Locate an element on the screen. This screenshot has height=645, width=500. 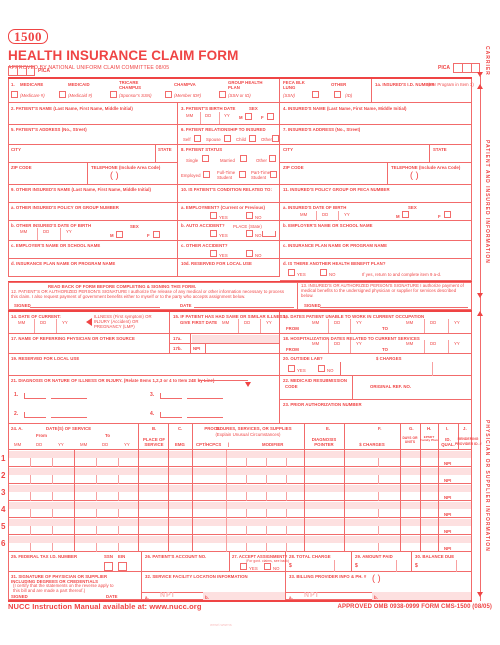
field-8-checkbox-single is located at coordinates (205, 158).